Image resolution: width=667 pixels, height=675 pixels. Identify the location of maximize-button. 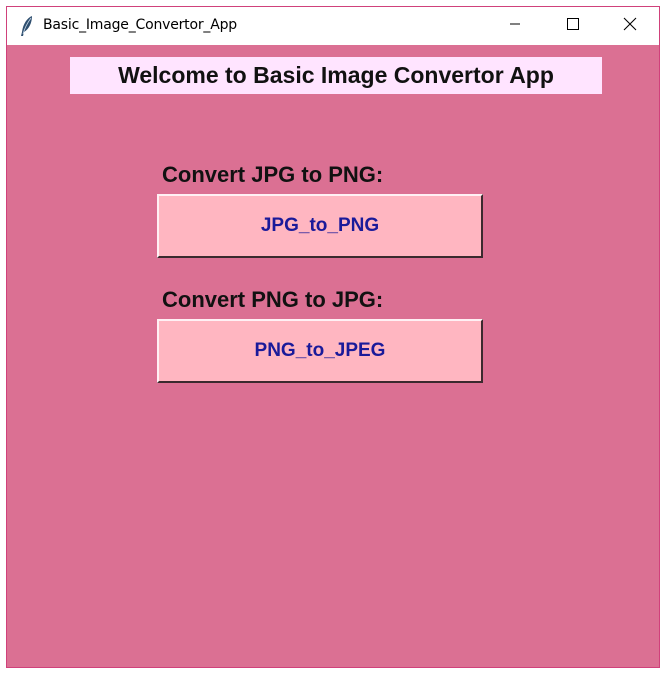
(573, 26).